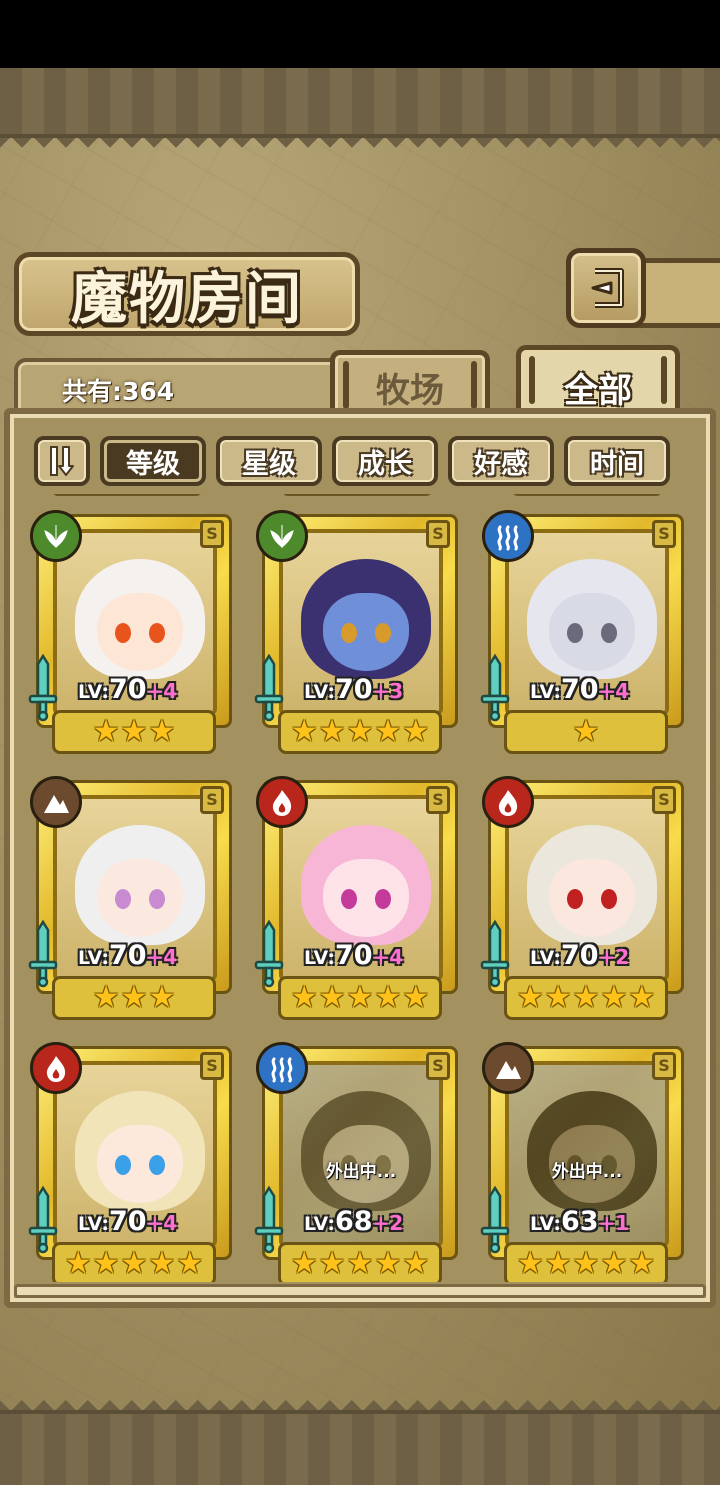 The height and width of the screenshot is (1485, 720). I want to click on top-zigzag-edge, so click(360, 147).